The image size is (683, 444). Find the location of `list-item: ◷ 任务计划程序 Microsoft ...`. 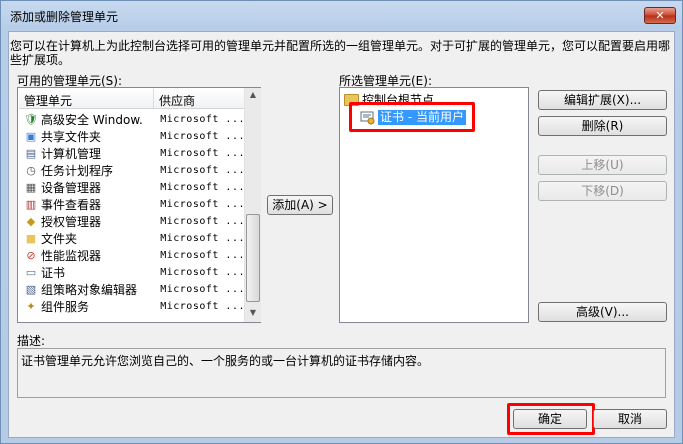

list-item: ◷ 任务计划程序 Microsoft ... is located at coordinates (132, 170).